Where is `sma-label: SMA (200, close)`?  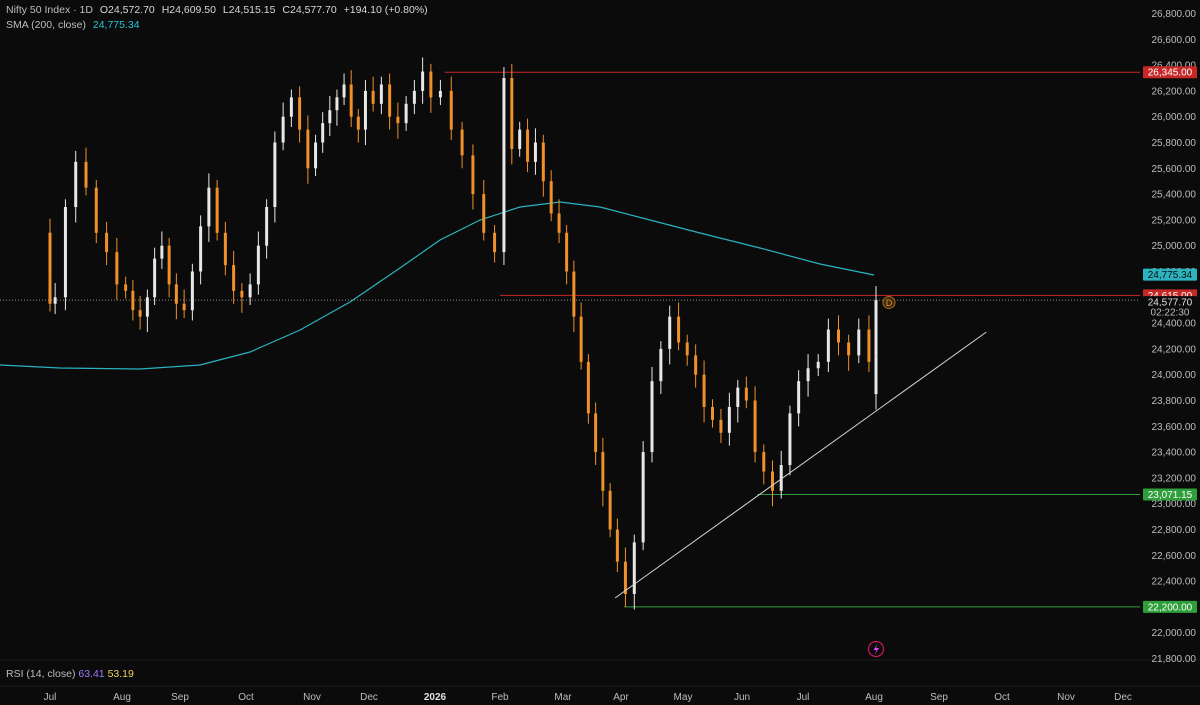 sma-label: SMA (200, close) is located at coordinates (46, 25).